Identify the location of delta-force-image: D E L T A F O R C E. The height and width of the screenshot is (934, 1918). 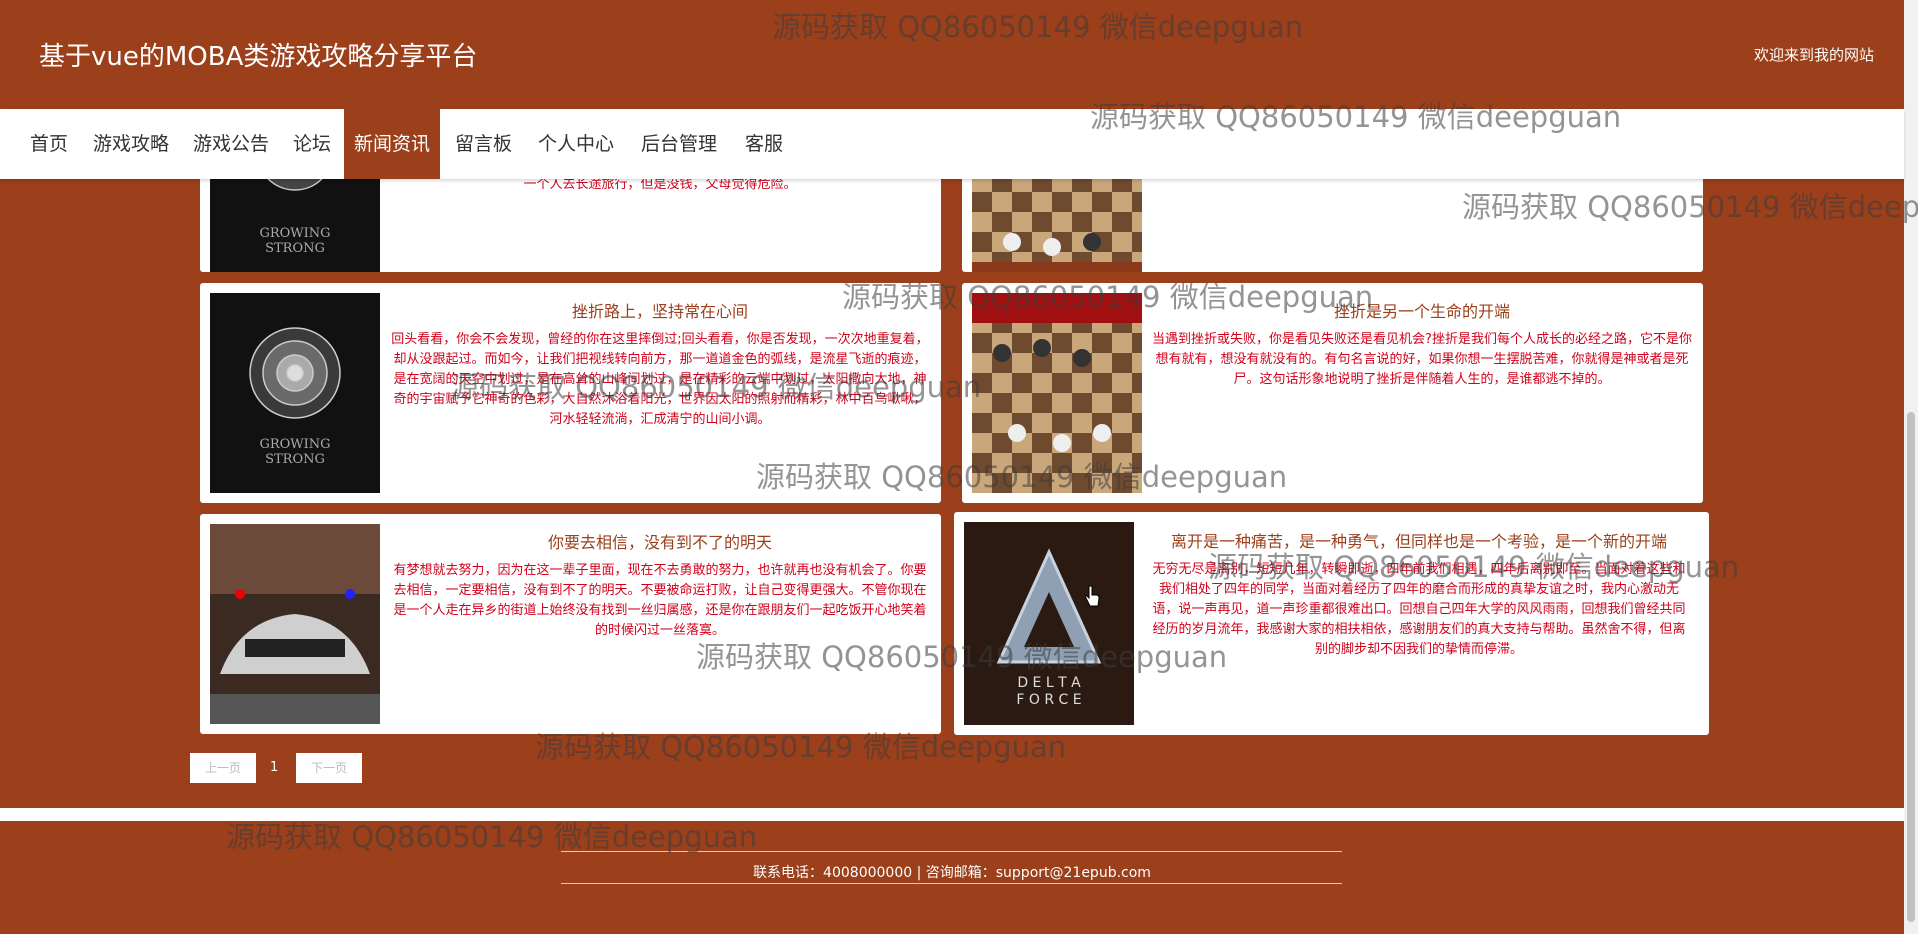
(1049, 623).